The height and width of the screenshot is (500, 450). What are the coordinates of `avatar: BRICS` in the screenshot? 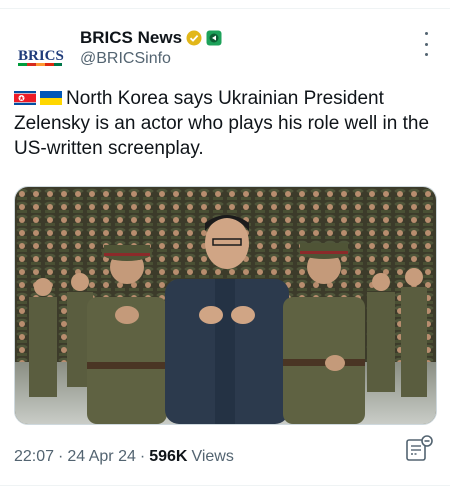 It's located at (40, 54).